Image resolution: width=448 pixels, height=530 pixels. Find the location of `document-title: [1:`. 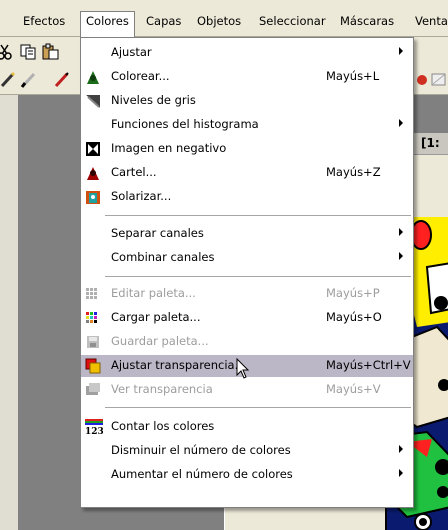

document-title: [1: is located at coordinates (430, 143).